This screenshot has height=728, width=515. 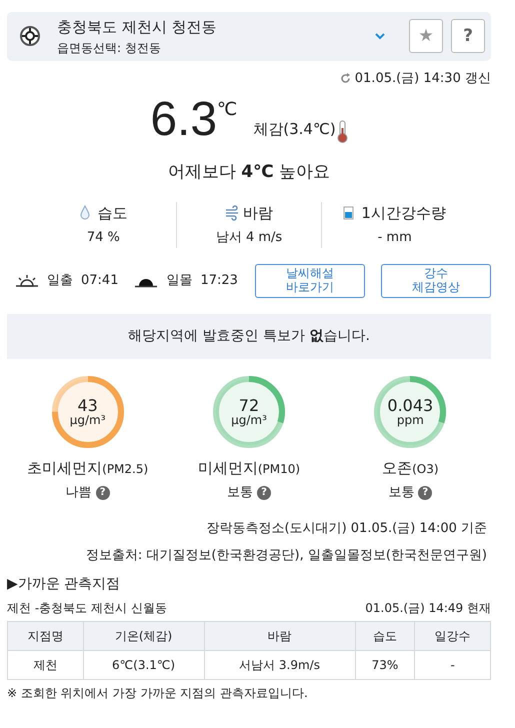 What do you see at coordinates (87, 608) in the screenshot?
I see `station-name: 제천 -충청북도 제천시 신월동` at bounding box center [87, 608].